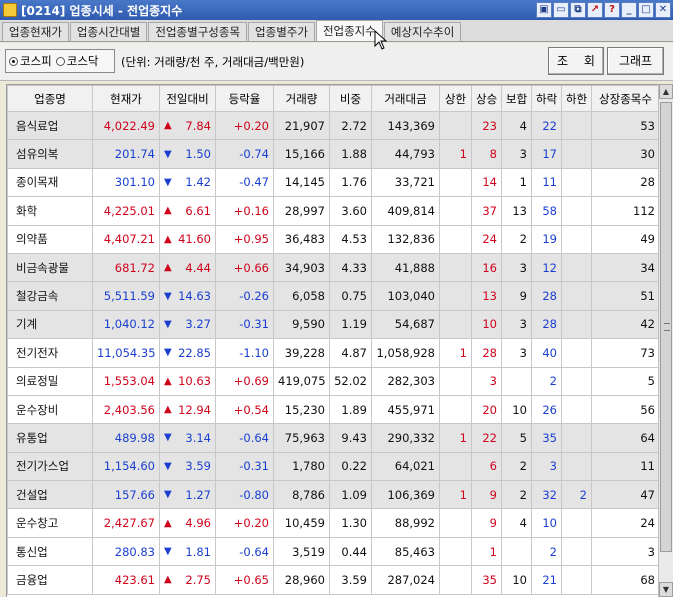 The image size is (673, 597). Describe the element at coordinates (301, 98) in the screenshot. I see `column-header: 거래량` at that location.